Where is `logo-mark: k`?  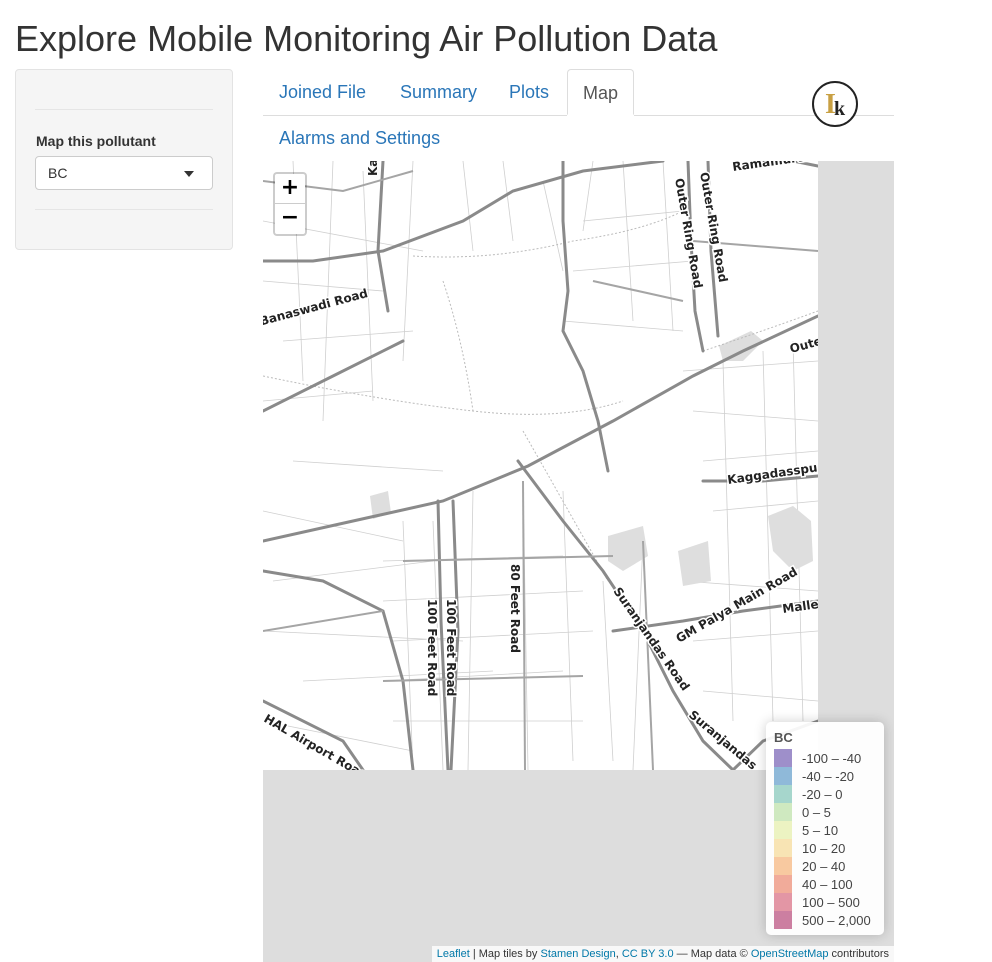
logo-mark: k is located at coordinates (840, 109).